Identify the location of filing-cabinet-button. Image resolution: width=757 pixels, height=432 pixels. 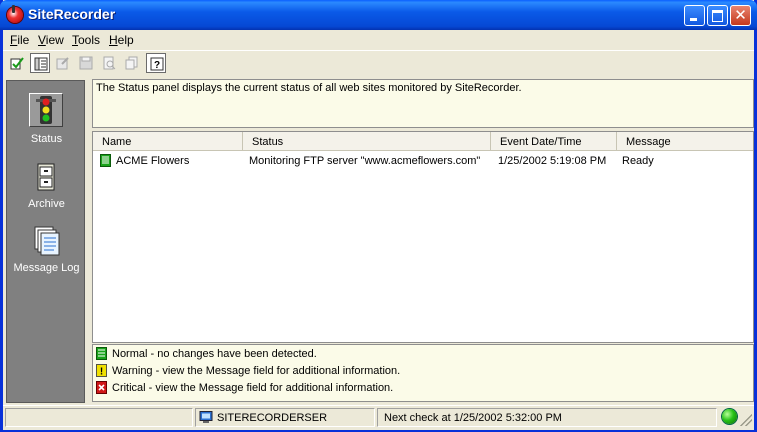
(46, 178).